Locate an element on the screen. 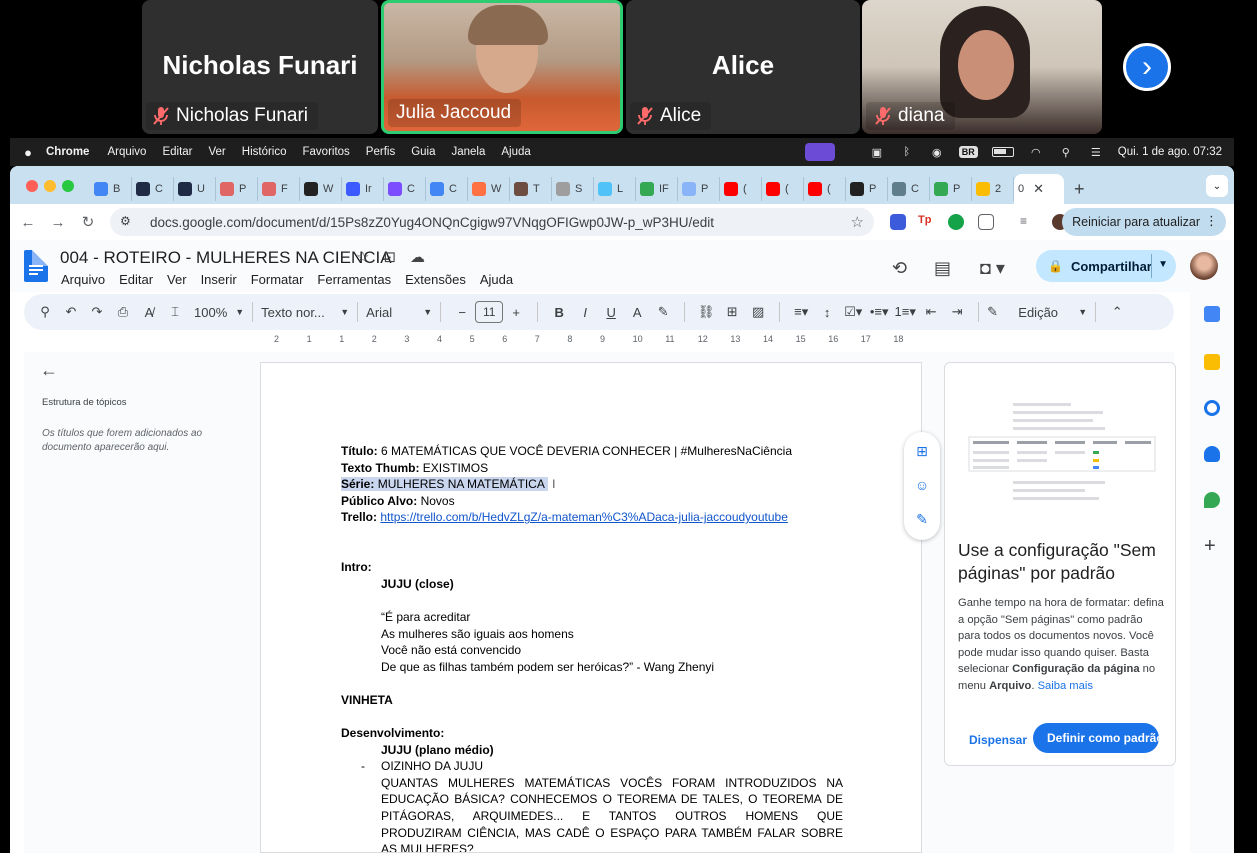 Image resolution: width=1257 pixels, height=853 pixels. menu-item: Editar is located at coordinates (177, 152).